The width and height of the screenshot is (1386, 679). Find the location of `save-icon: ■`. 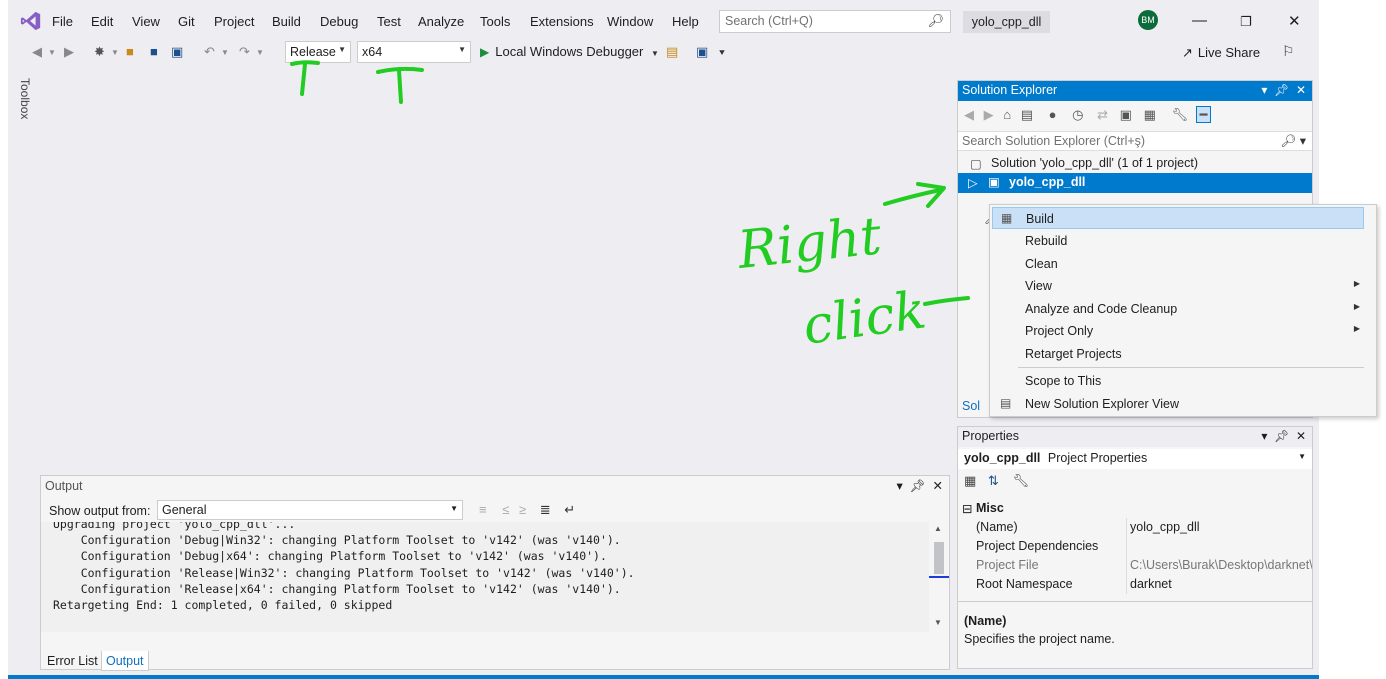

save-icon: ■ is located at coordinates (154, 51).